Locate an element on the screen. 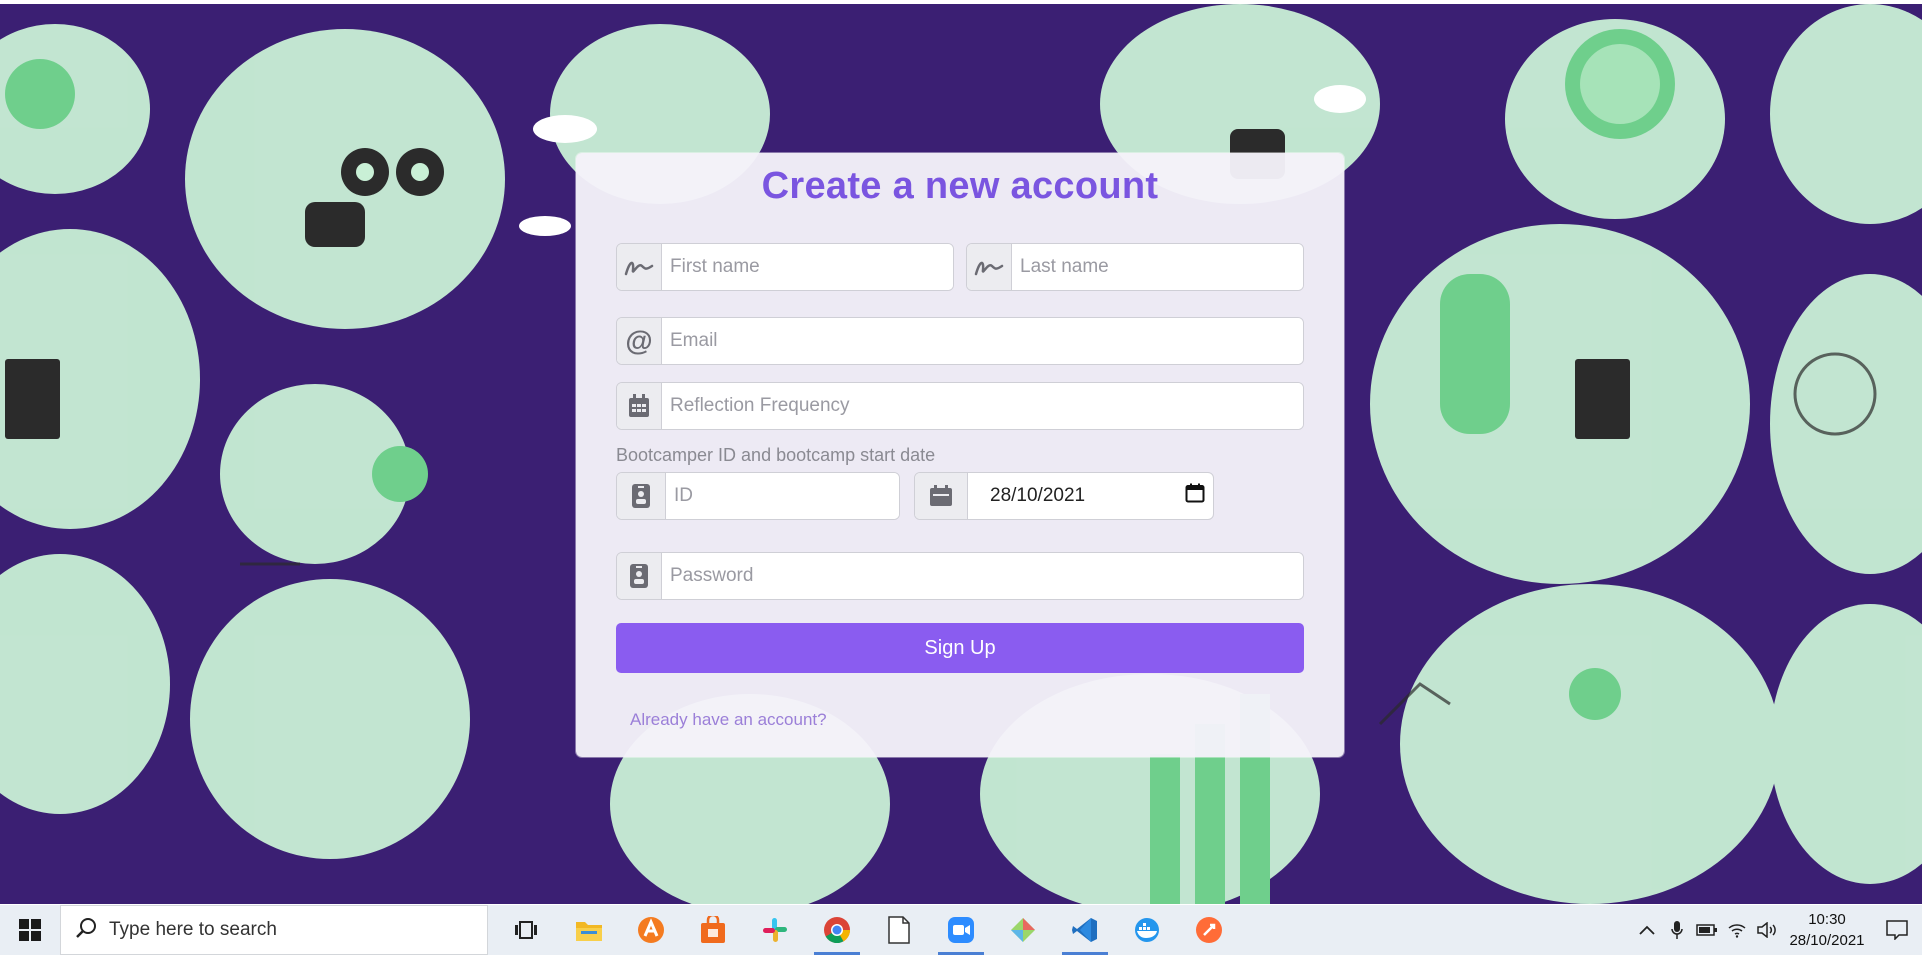 The width and height of the screenshot is (1922, 955). volume-icon is located at coordinates (1767, 930).